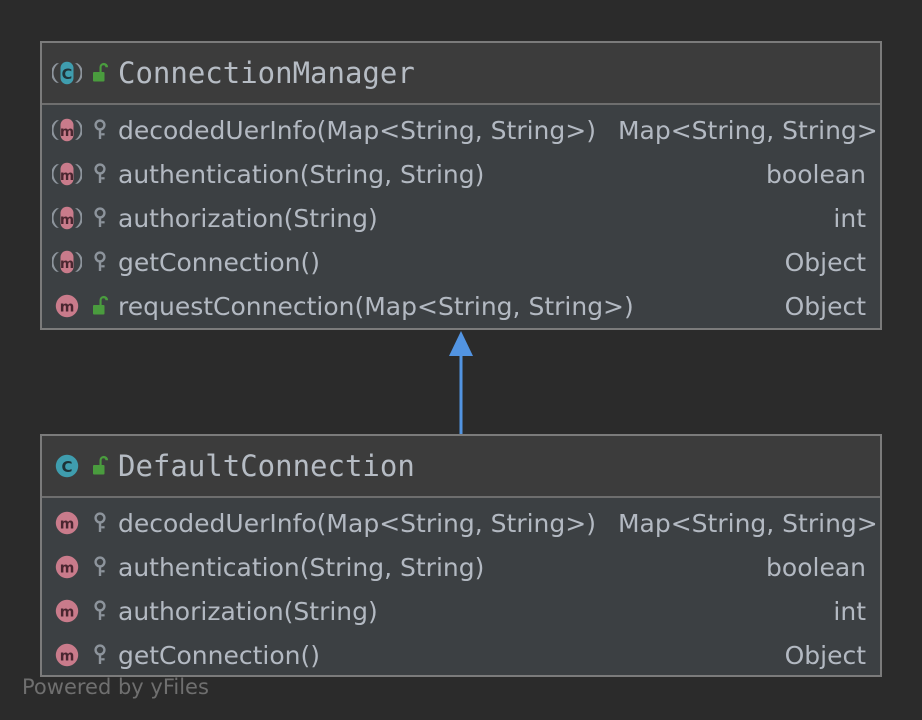 Image resolution: width=922 pixels, height=720 pixels. I want to click on inheritance-arrowhead, so click(461, 343).